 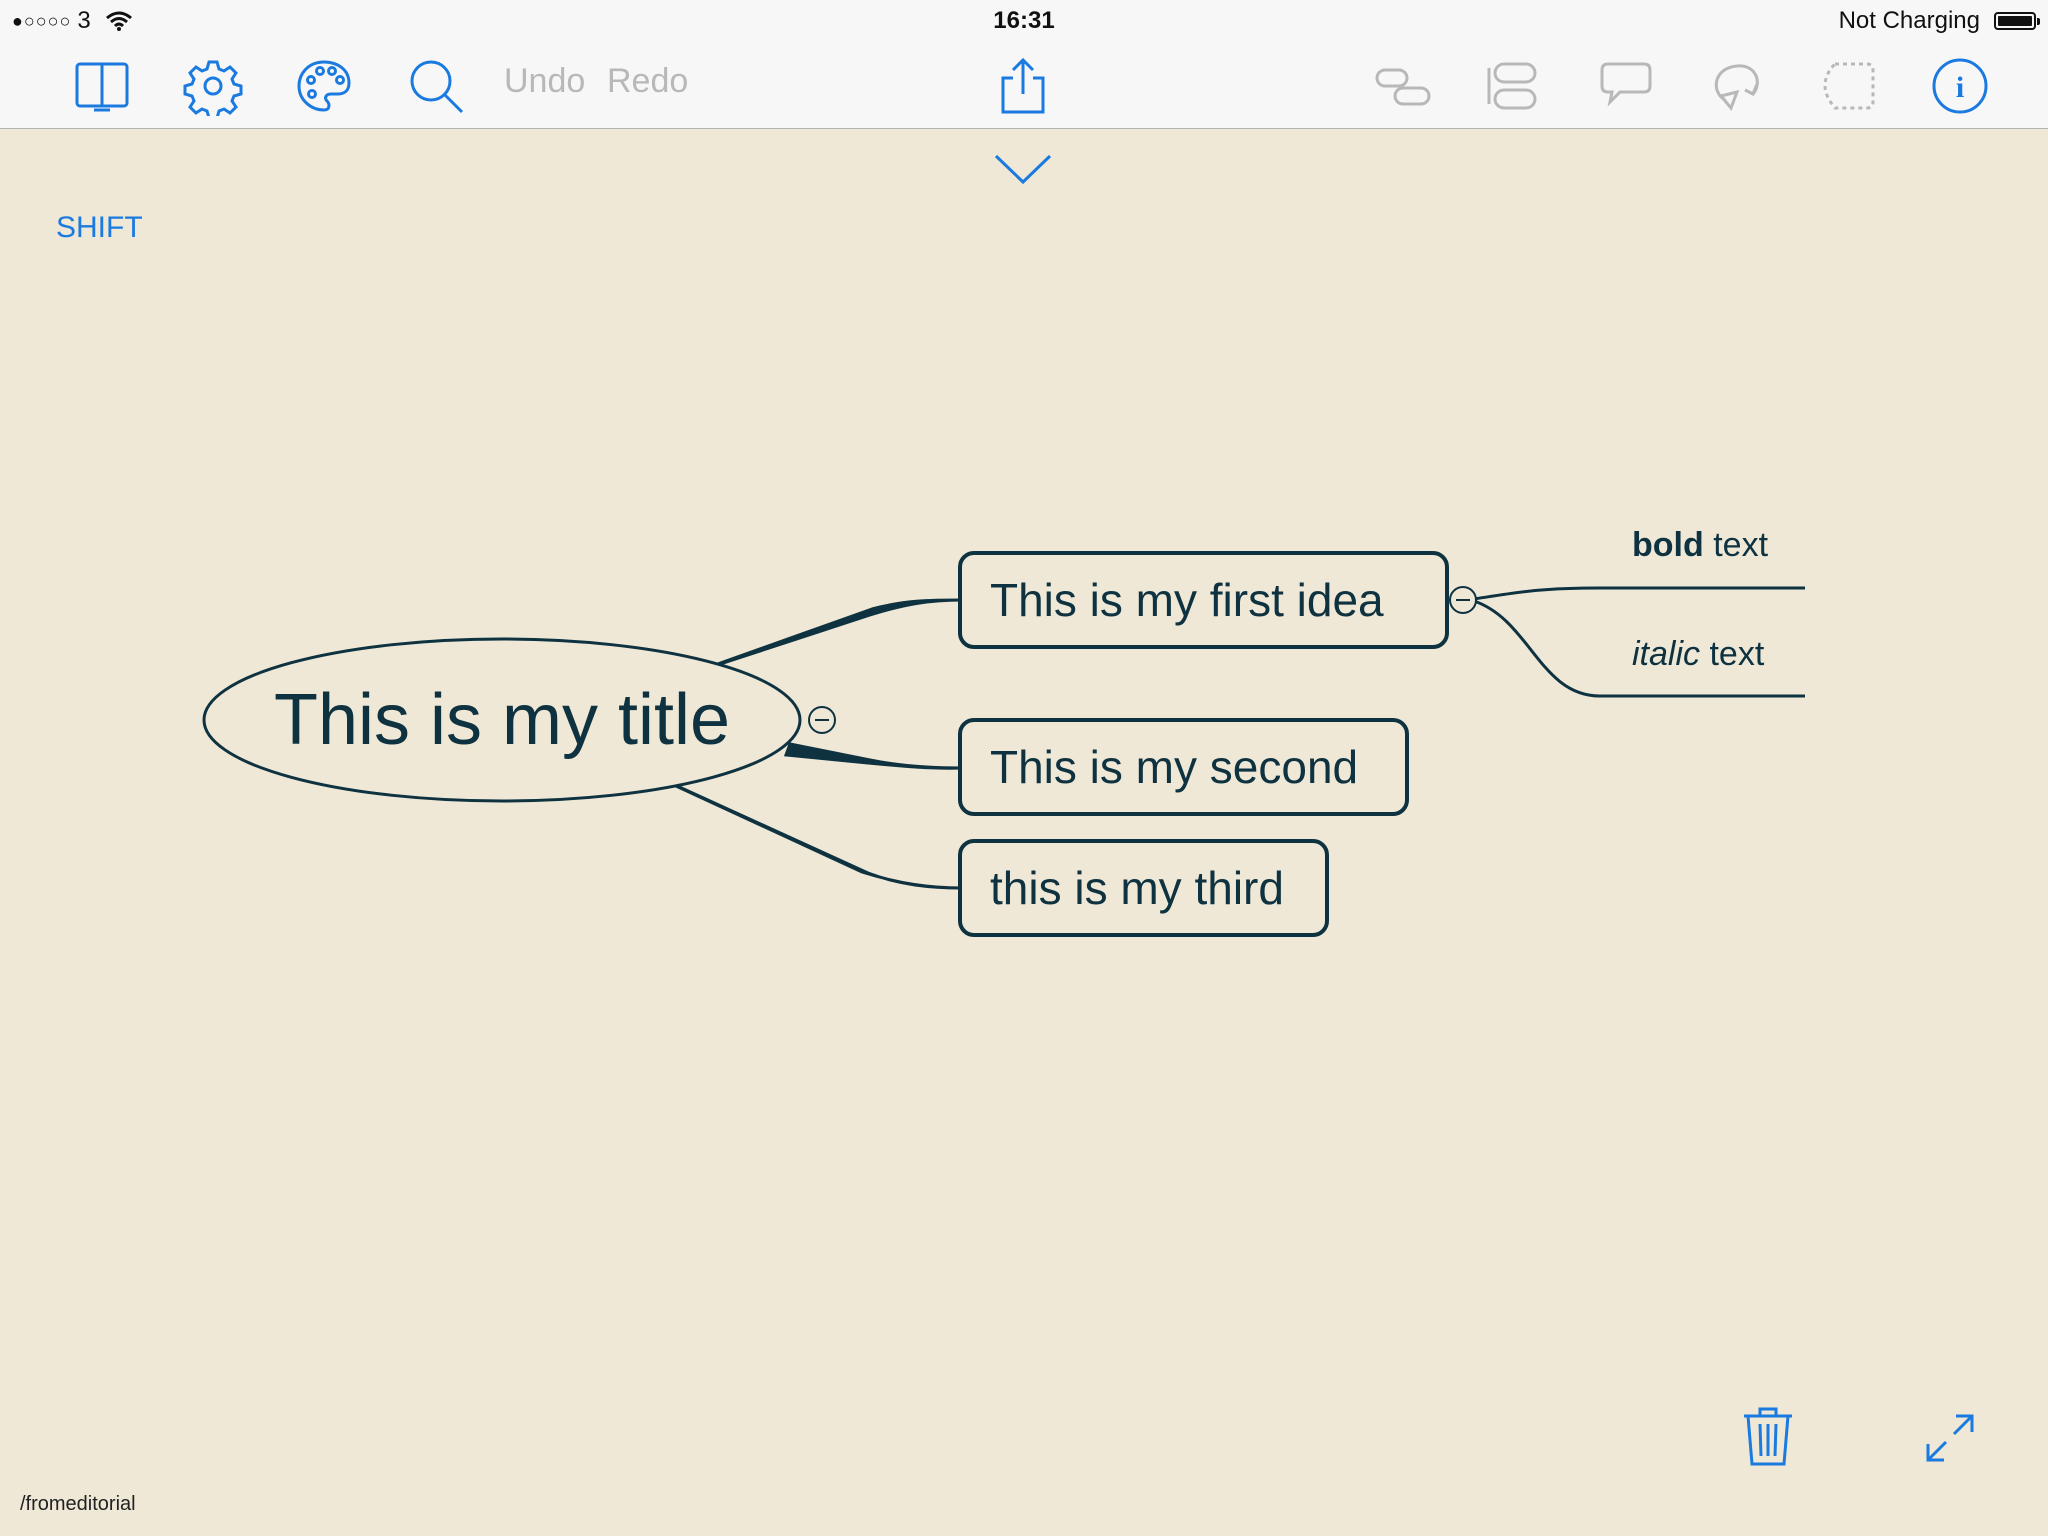 I want to click on topic-node: This is my second, so click(x=1183, y=767).